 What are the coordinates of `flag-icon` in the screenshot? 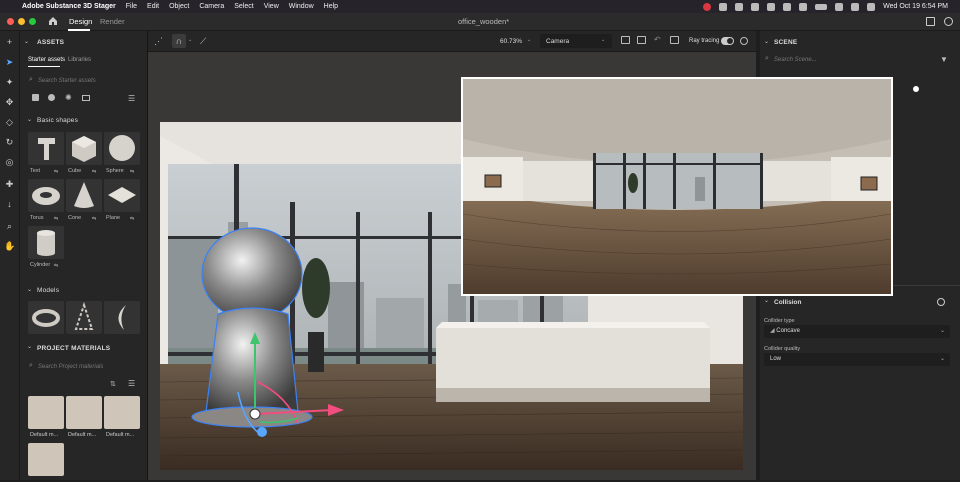 It's located at (803, 6).